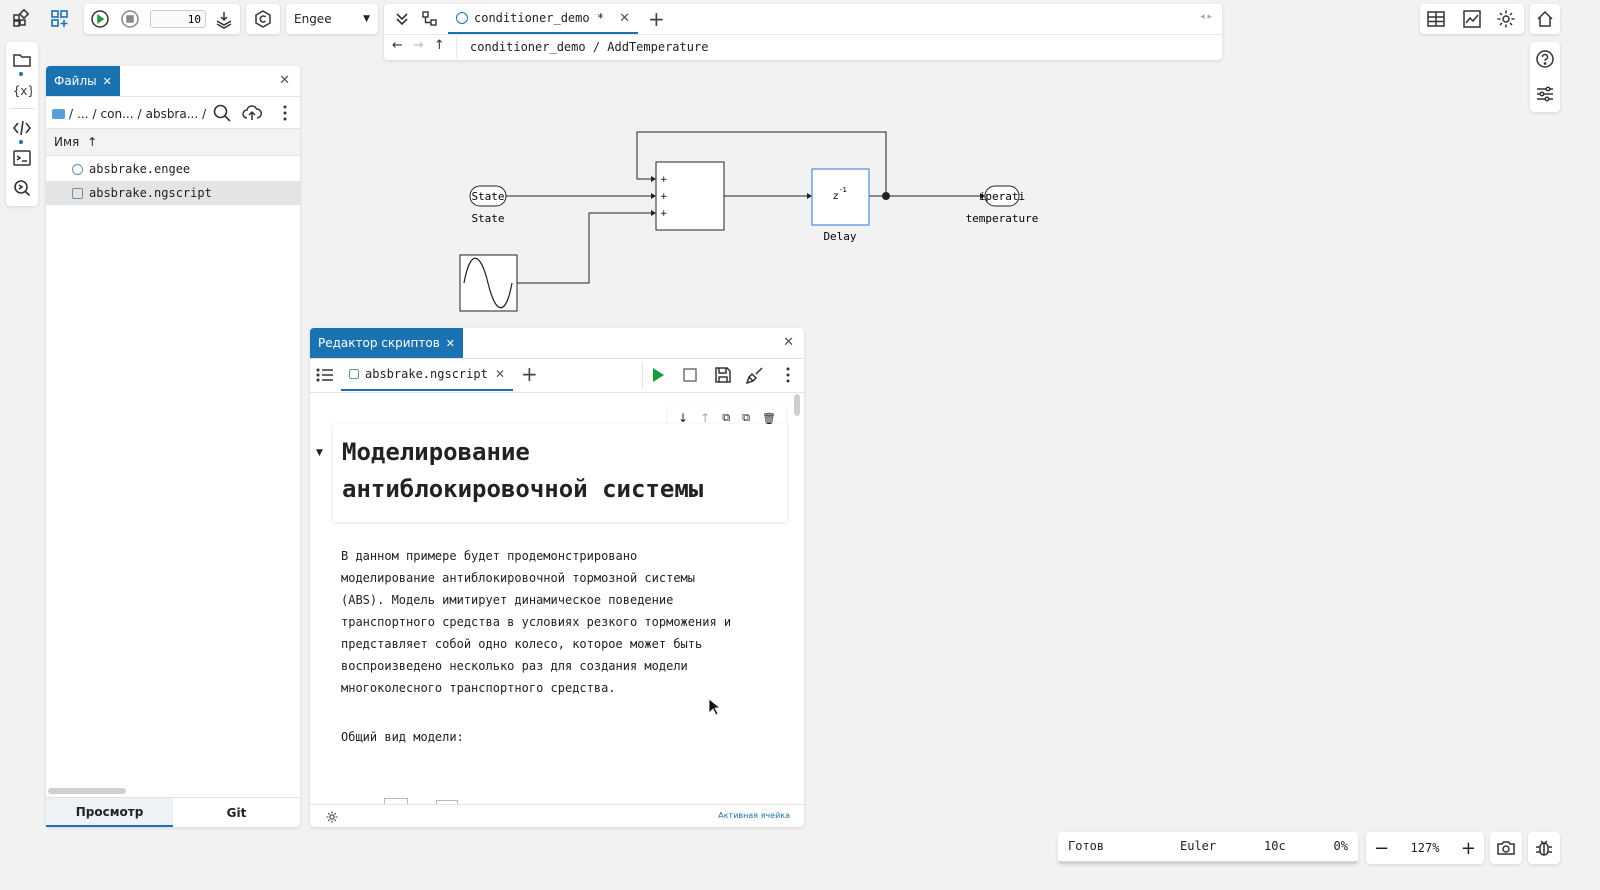 This screenshot has width=1600, height=890. What do you see at coordinates (690, 375) in the screenshot?
I see `stop-script-icon` at bounding box center [690, 375].